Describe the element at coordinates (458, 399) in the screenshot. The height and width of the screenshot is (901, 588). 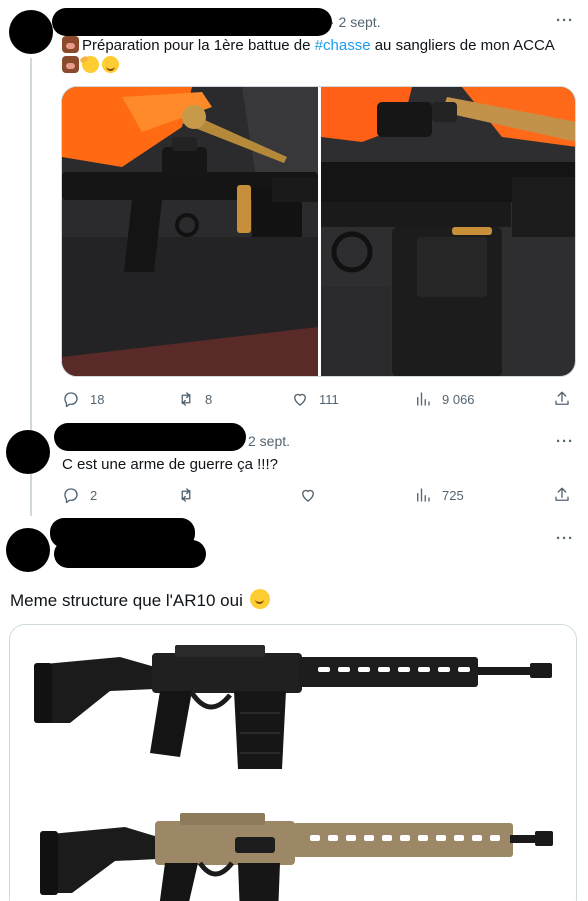
I see `view-count: 9 066` at that location.